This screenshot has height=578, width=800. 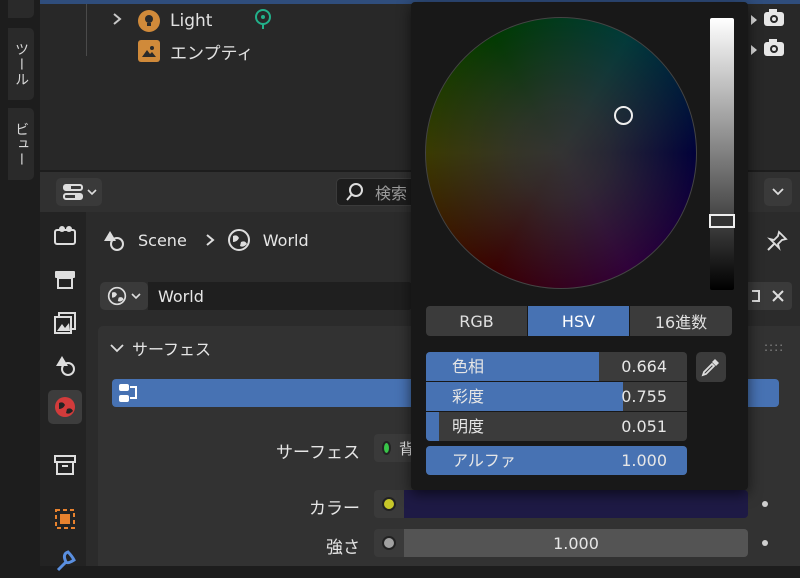 I want to click on view-layer-properties-icon, so click(x=65, y=323).